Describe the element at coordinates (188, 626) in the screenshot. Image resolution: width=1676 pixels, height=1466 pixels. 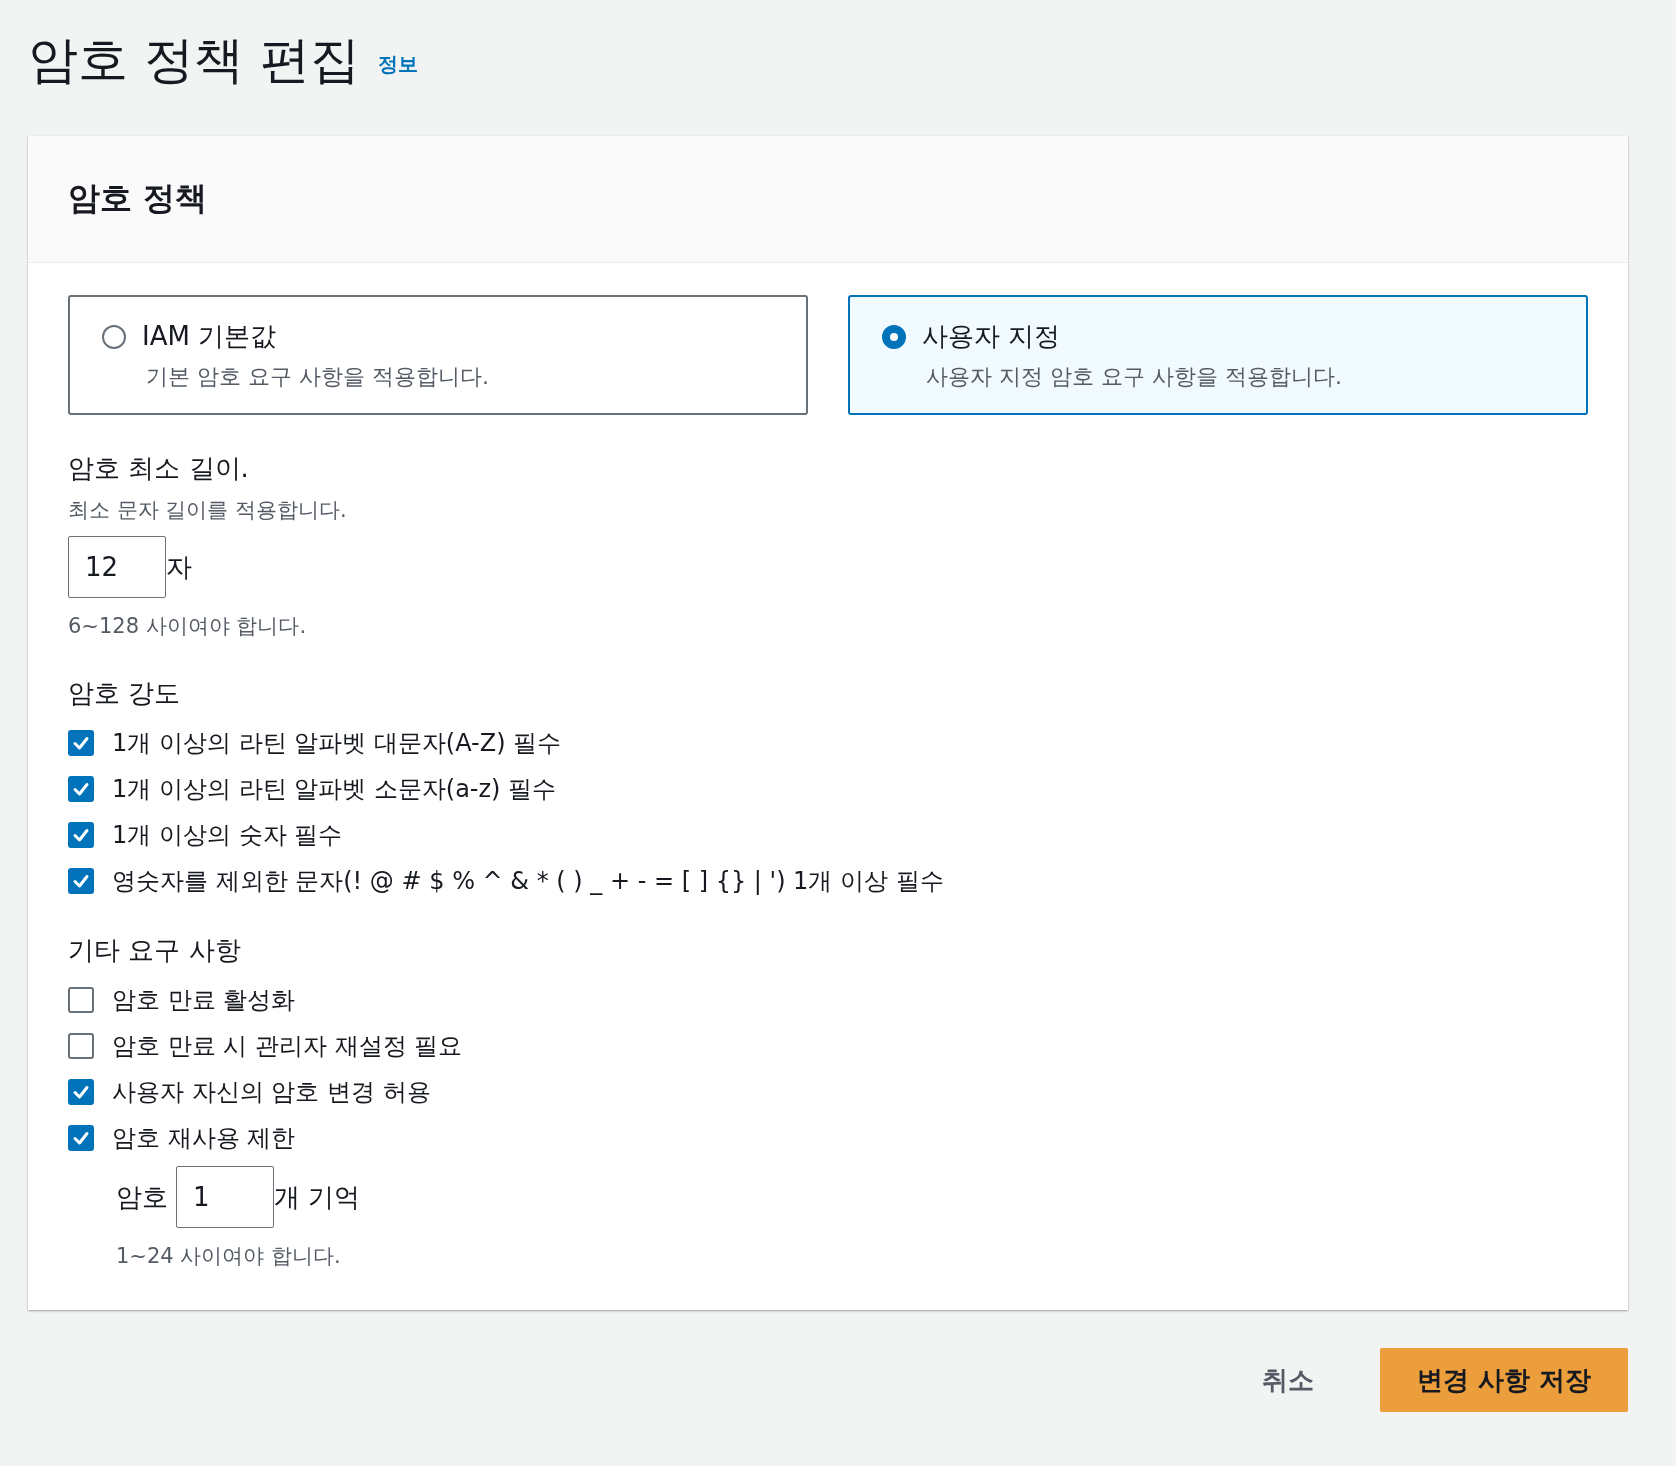
I see `constraint-hint: 6~128 사이여야 합니다.` at that location.